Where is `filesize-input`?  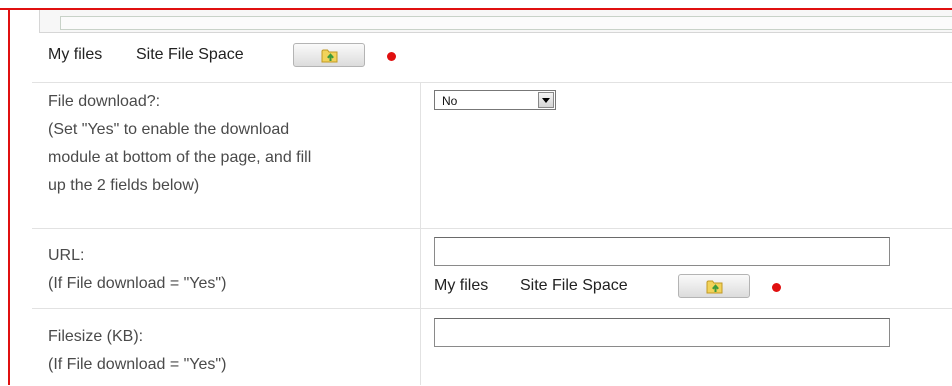 filesize-input is located at coordinates (662, 332).